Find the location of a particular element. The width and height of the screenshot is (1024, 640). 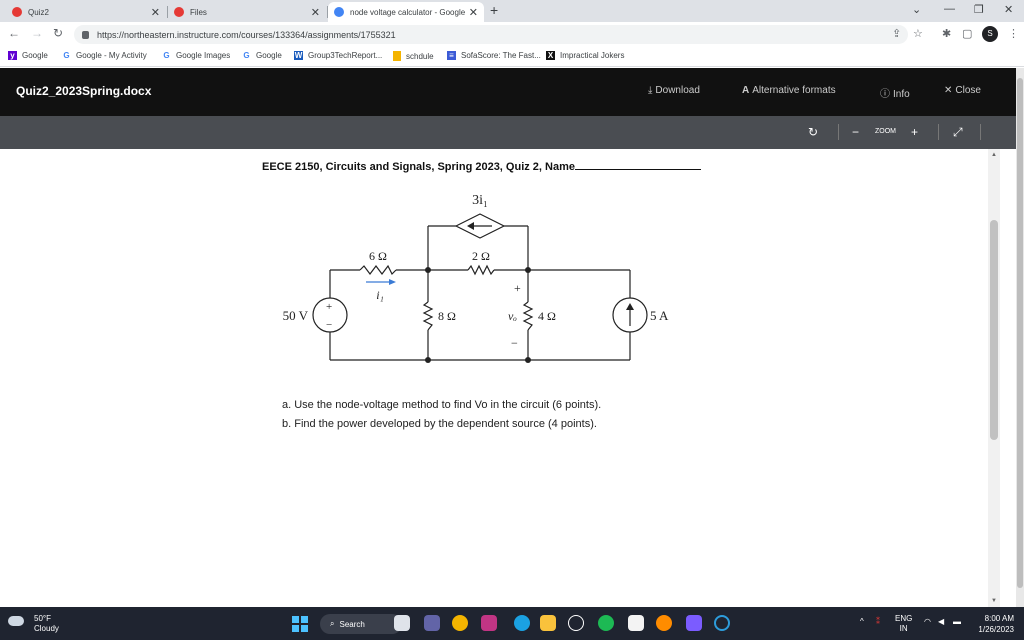

chrome-icon is located at coordinates (460, 623).